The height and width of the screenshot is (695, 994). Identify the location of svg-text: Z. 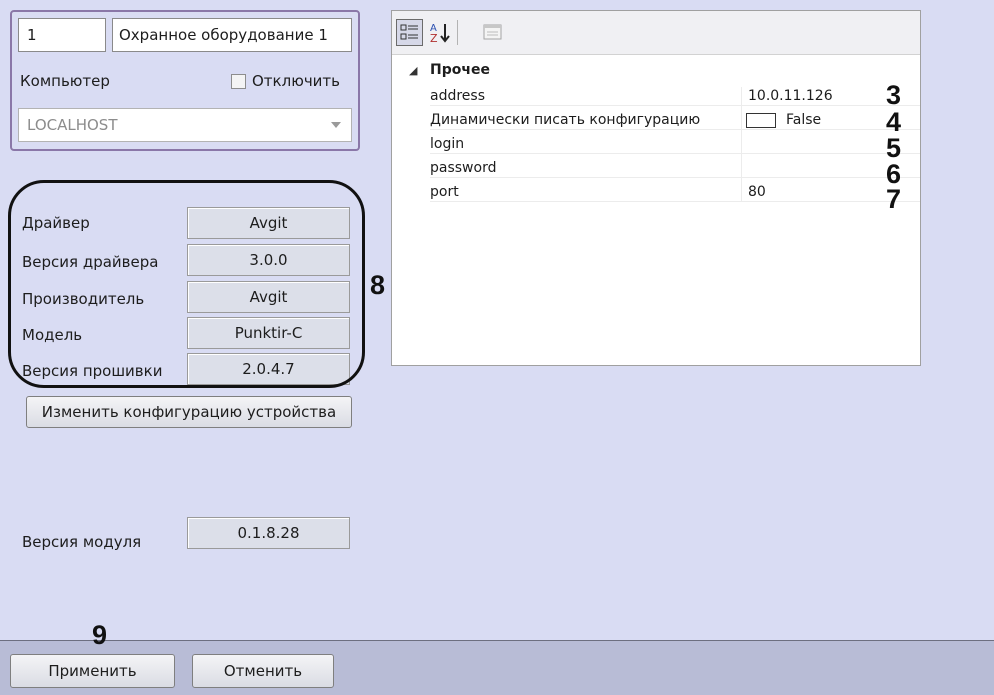
(434, 38).